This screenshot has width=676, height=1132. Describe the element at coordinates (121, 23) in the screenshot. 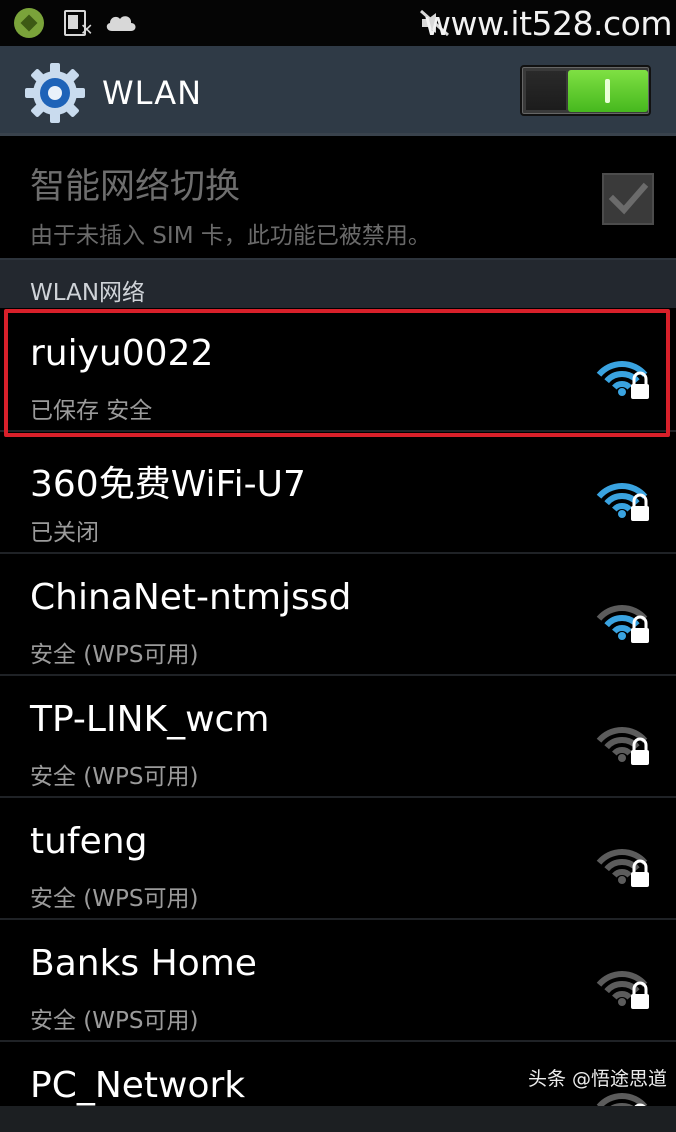

I see `cloud-icon` at that location.